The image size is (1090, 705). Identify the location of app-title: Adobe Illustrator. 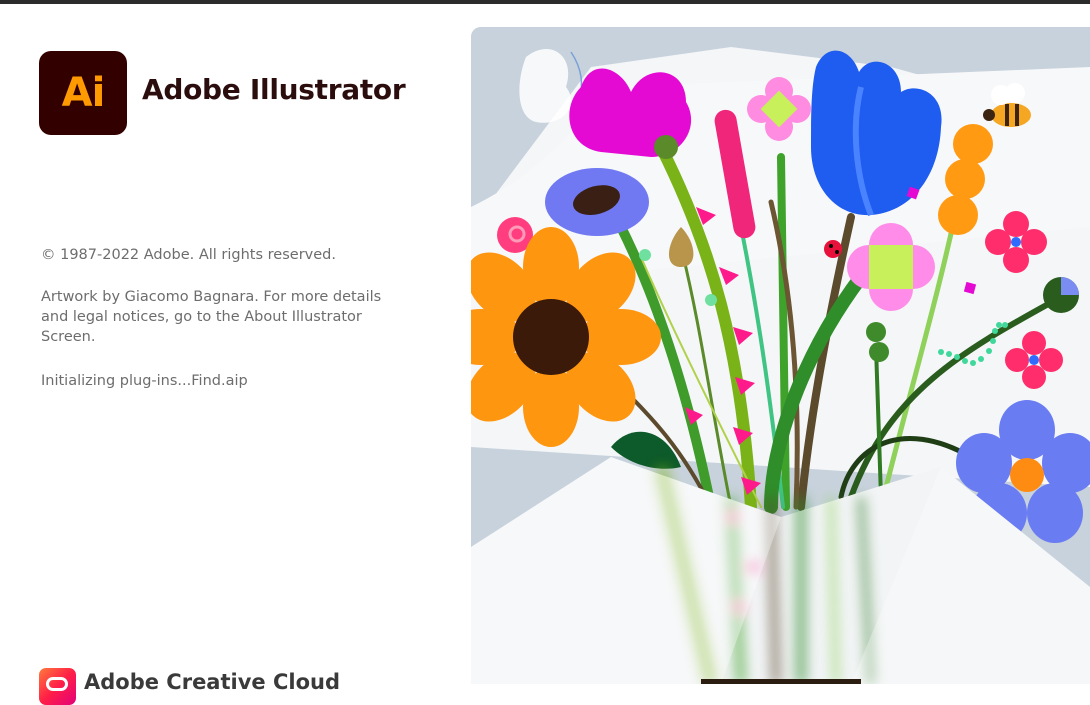
(274, 89).